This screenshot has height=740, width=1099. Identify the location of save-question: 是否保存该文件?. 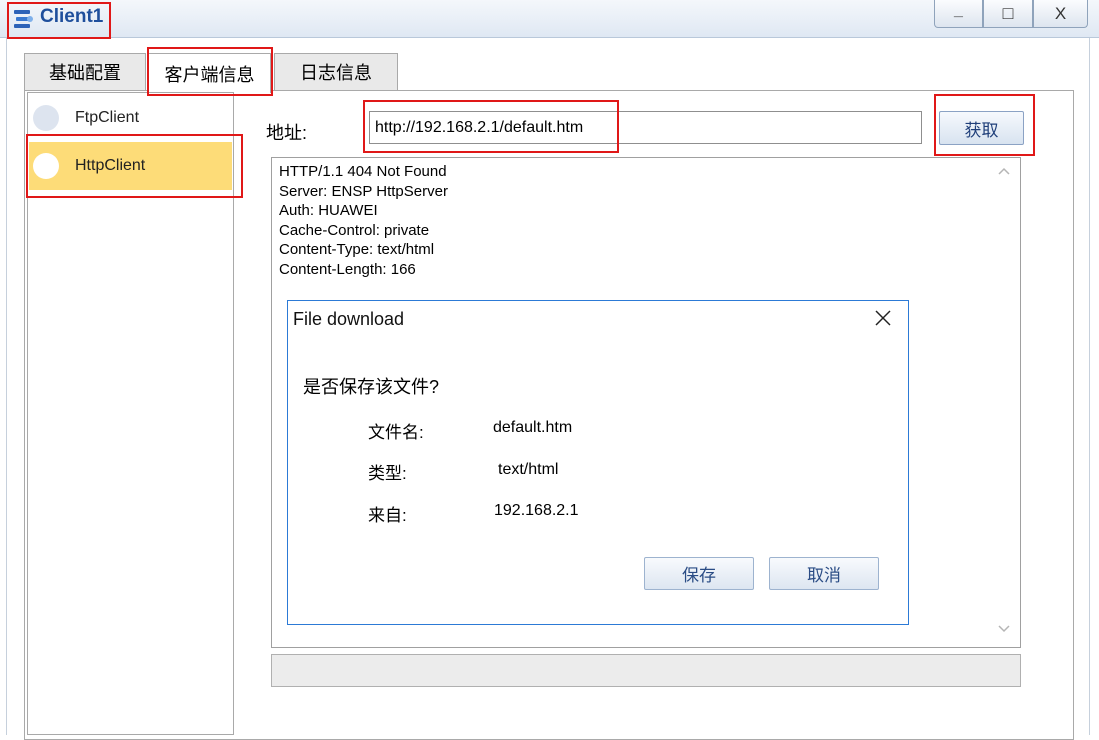
(371, 387).